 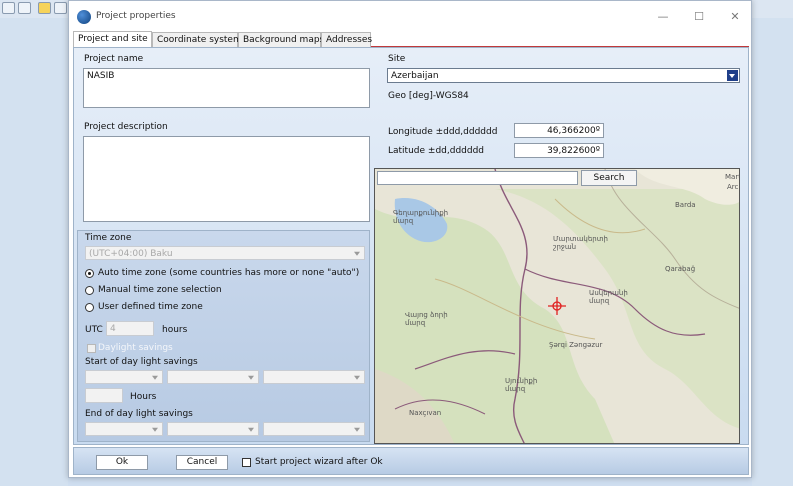 I want to click on map-label-qarabag: Qarabağ, so click(x=680, y=269).